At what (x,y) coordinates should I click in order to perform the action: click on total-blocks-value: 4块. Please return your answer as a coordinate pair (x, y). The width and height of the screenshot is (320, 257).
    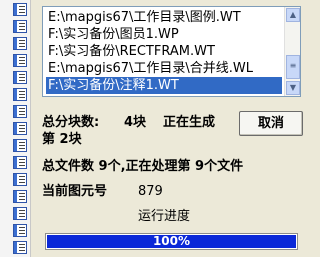
    Looking at the image, I should click on (135, 122).